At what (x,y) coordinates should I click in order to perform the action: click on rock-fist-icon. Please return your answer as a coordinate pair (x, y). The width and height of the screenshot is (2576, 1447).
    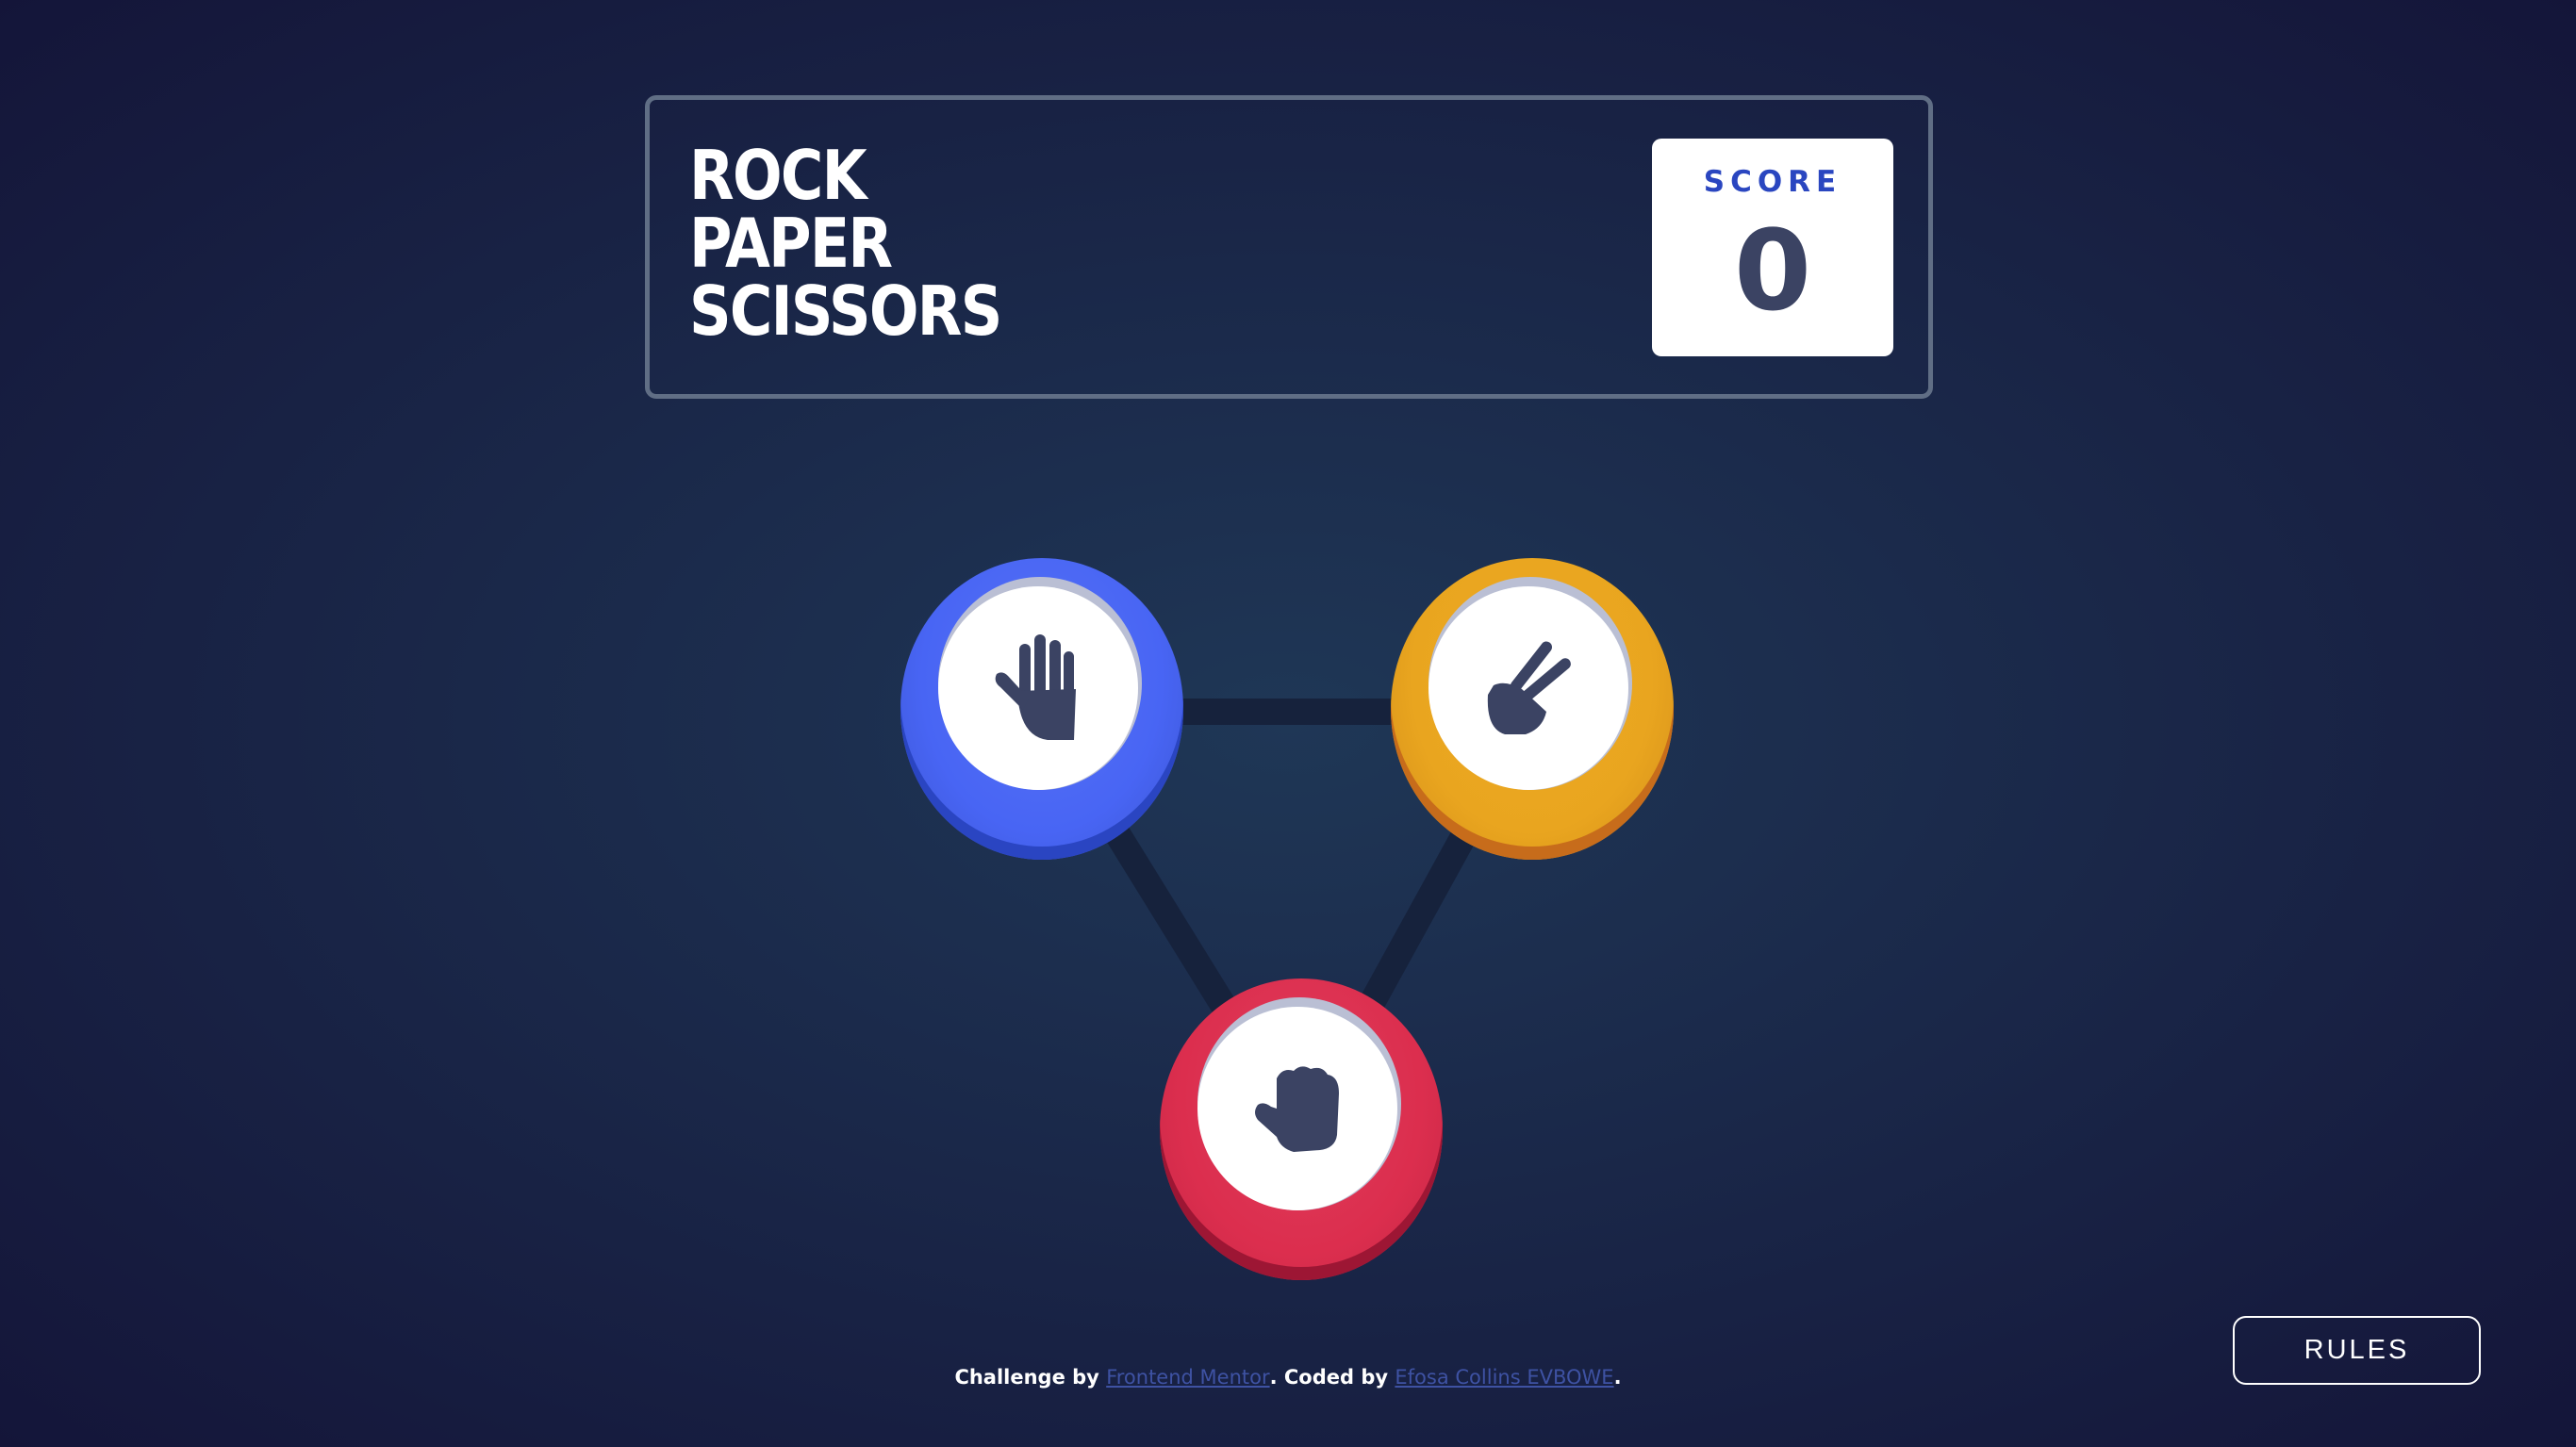
    Looking at the image, I should click on (1297, 1109).